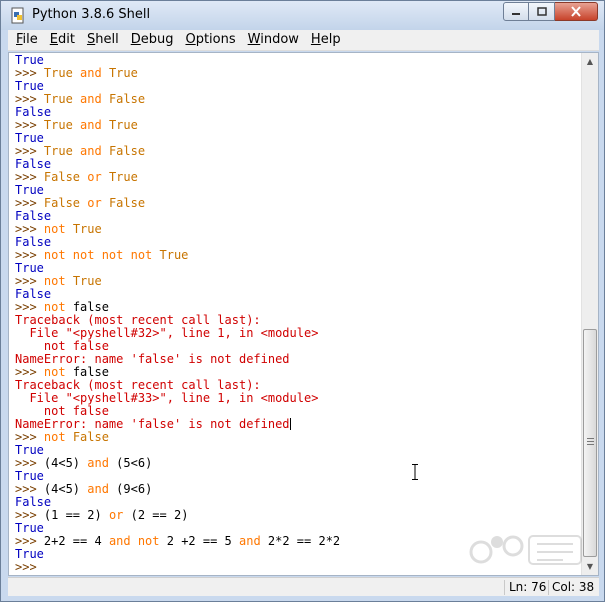 The width and height of the screenshot is (605, 602). Describe the element at coordinates (135, 39) in the screenshot. I see `menu-mnemonic: D` at that location.